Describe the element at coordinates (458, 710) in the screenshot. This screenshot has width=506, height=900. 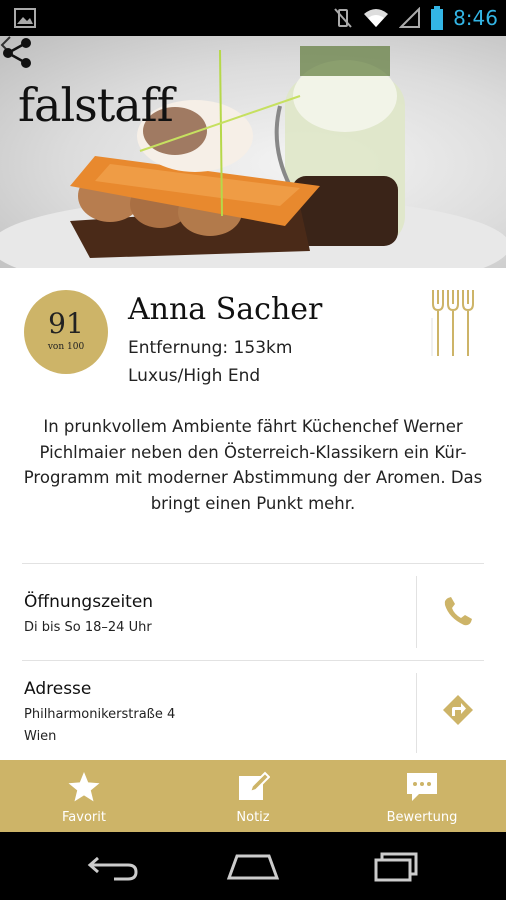
I see `directions-icon` at that location.